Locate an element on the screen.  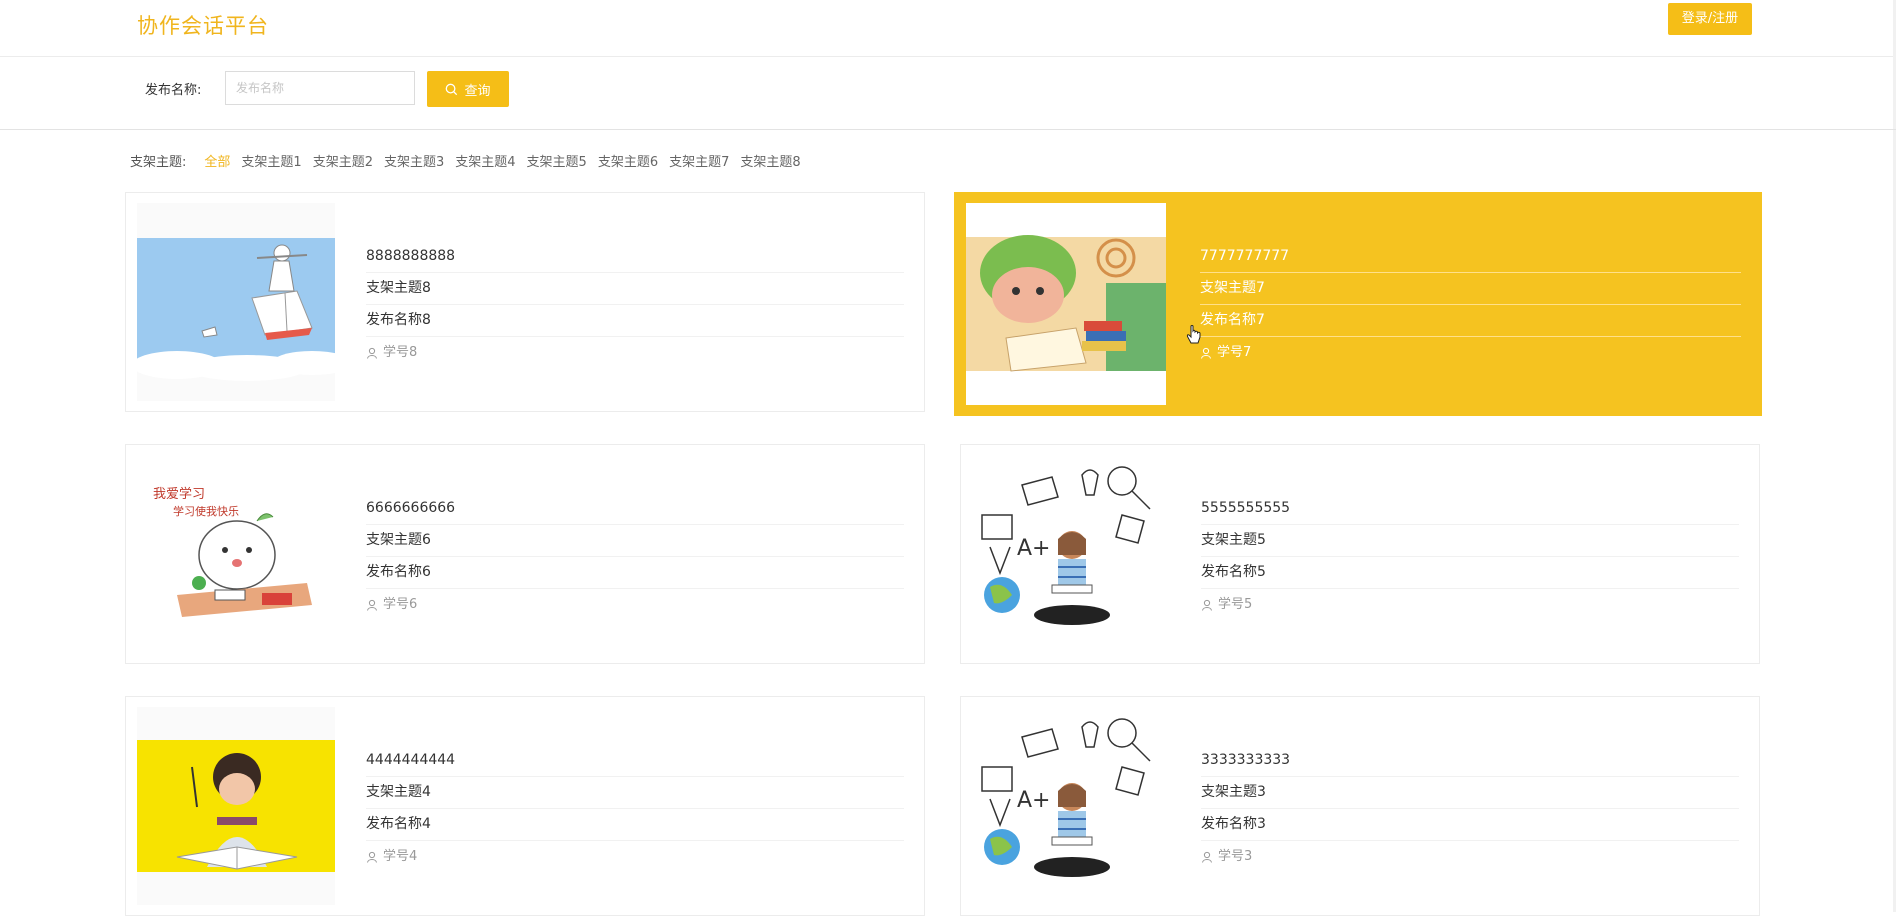
post-title: 7777777777 is located at coordinates (1470, 257).